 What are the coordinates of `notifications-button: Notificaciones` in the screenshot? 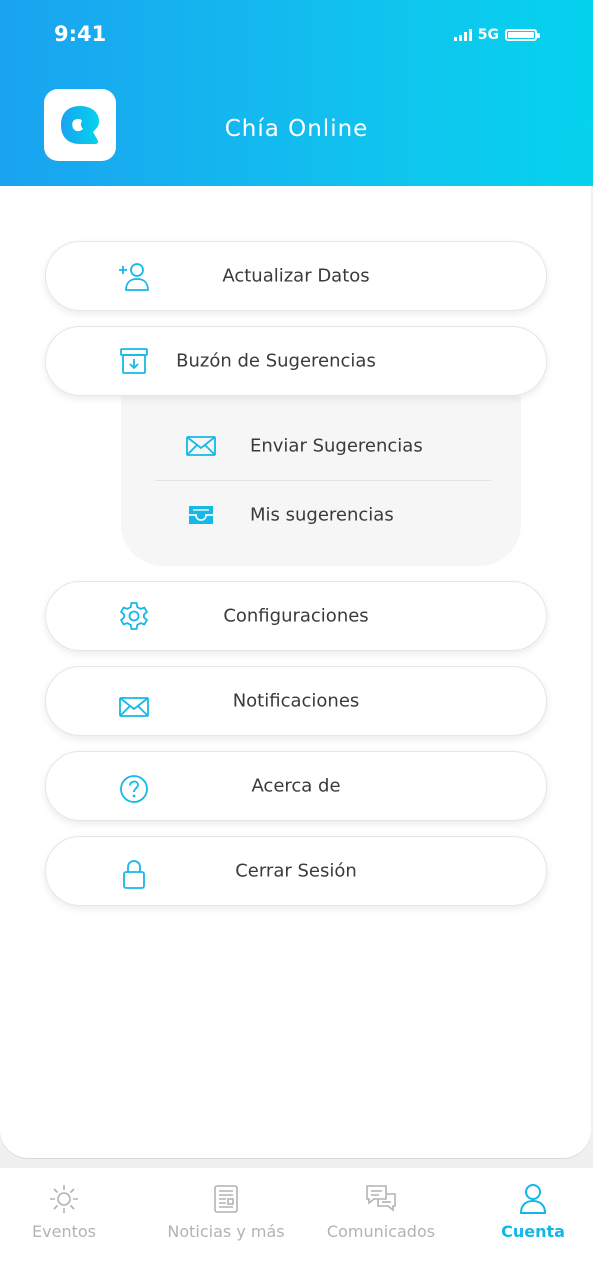 It's located at (296, 701).